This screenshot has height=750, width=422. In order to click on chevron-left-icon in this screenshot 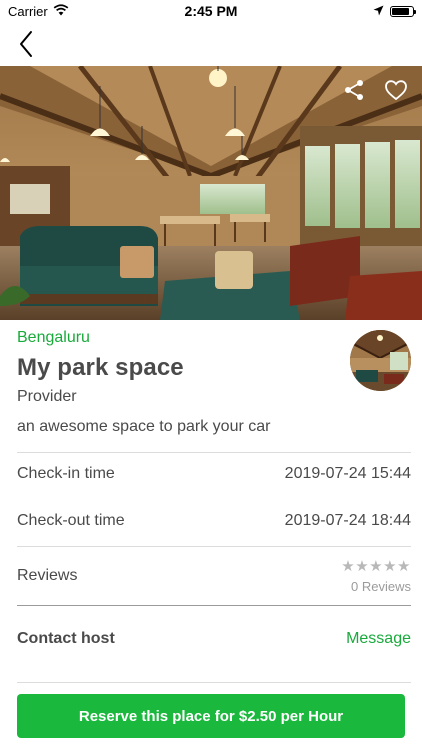, I will do `click(26, 44)`.